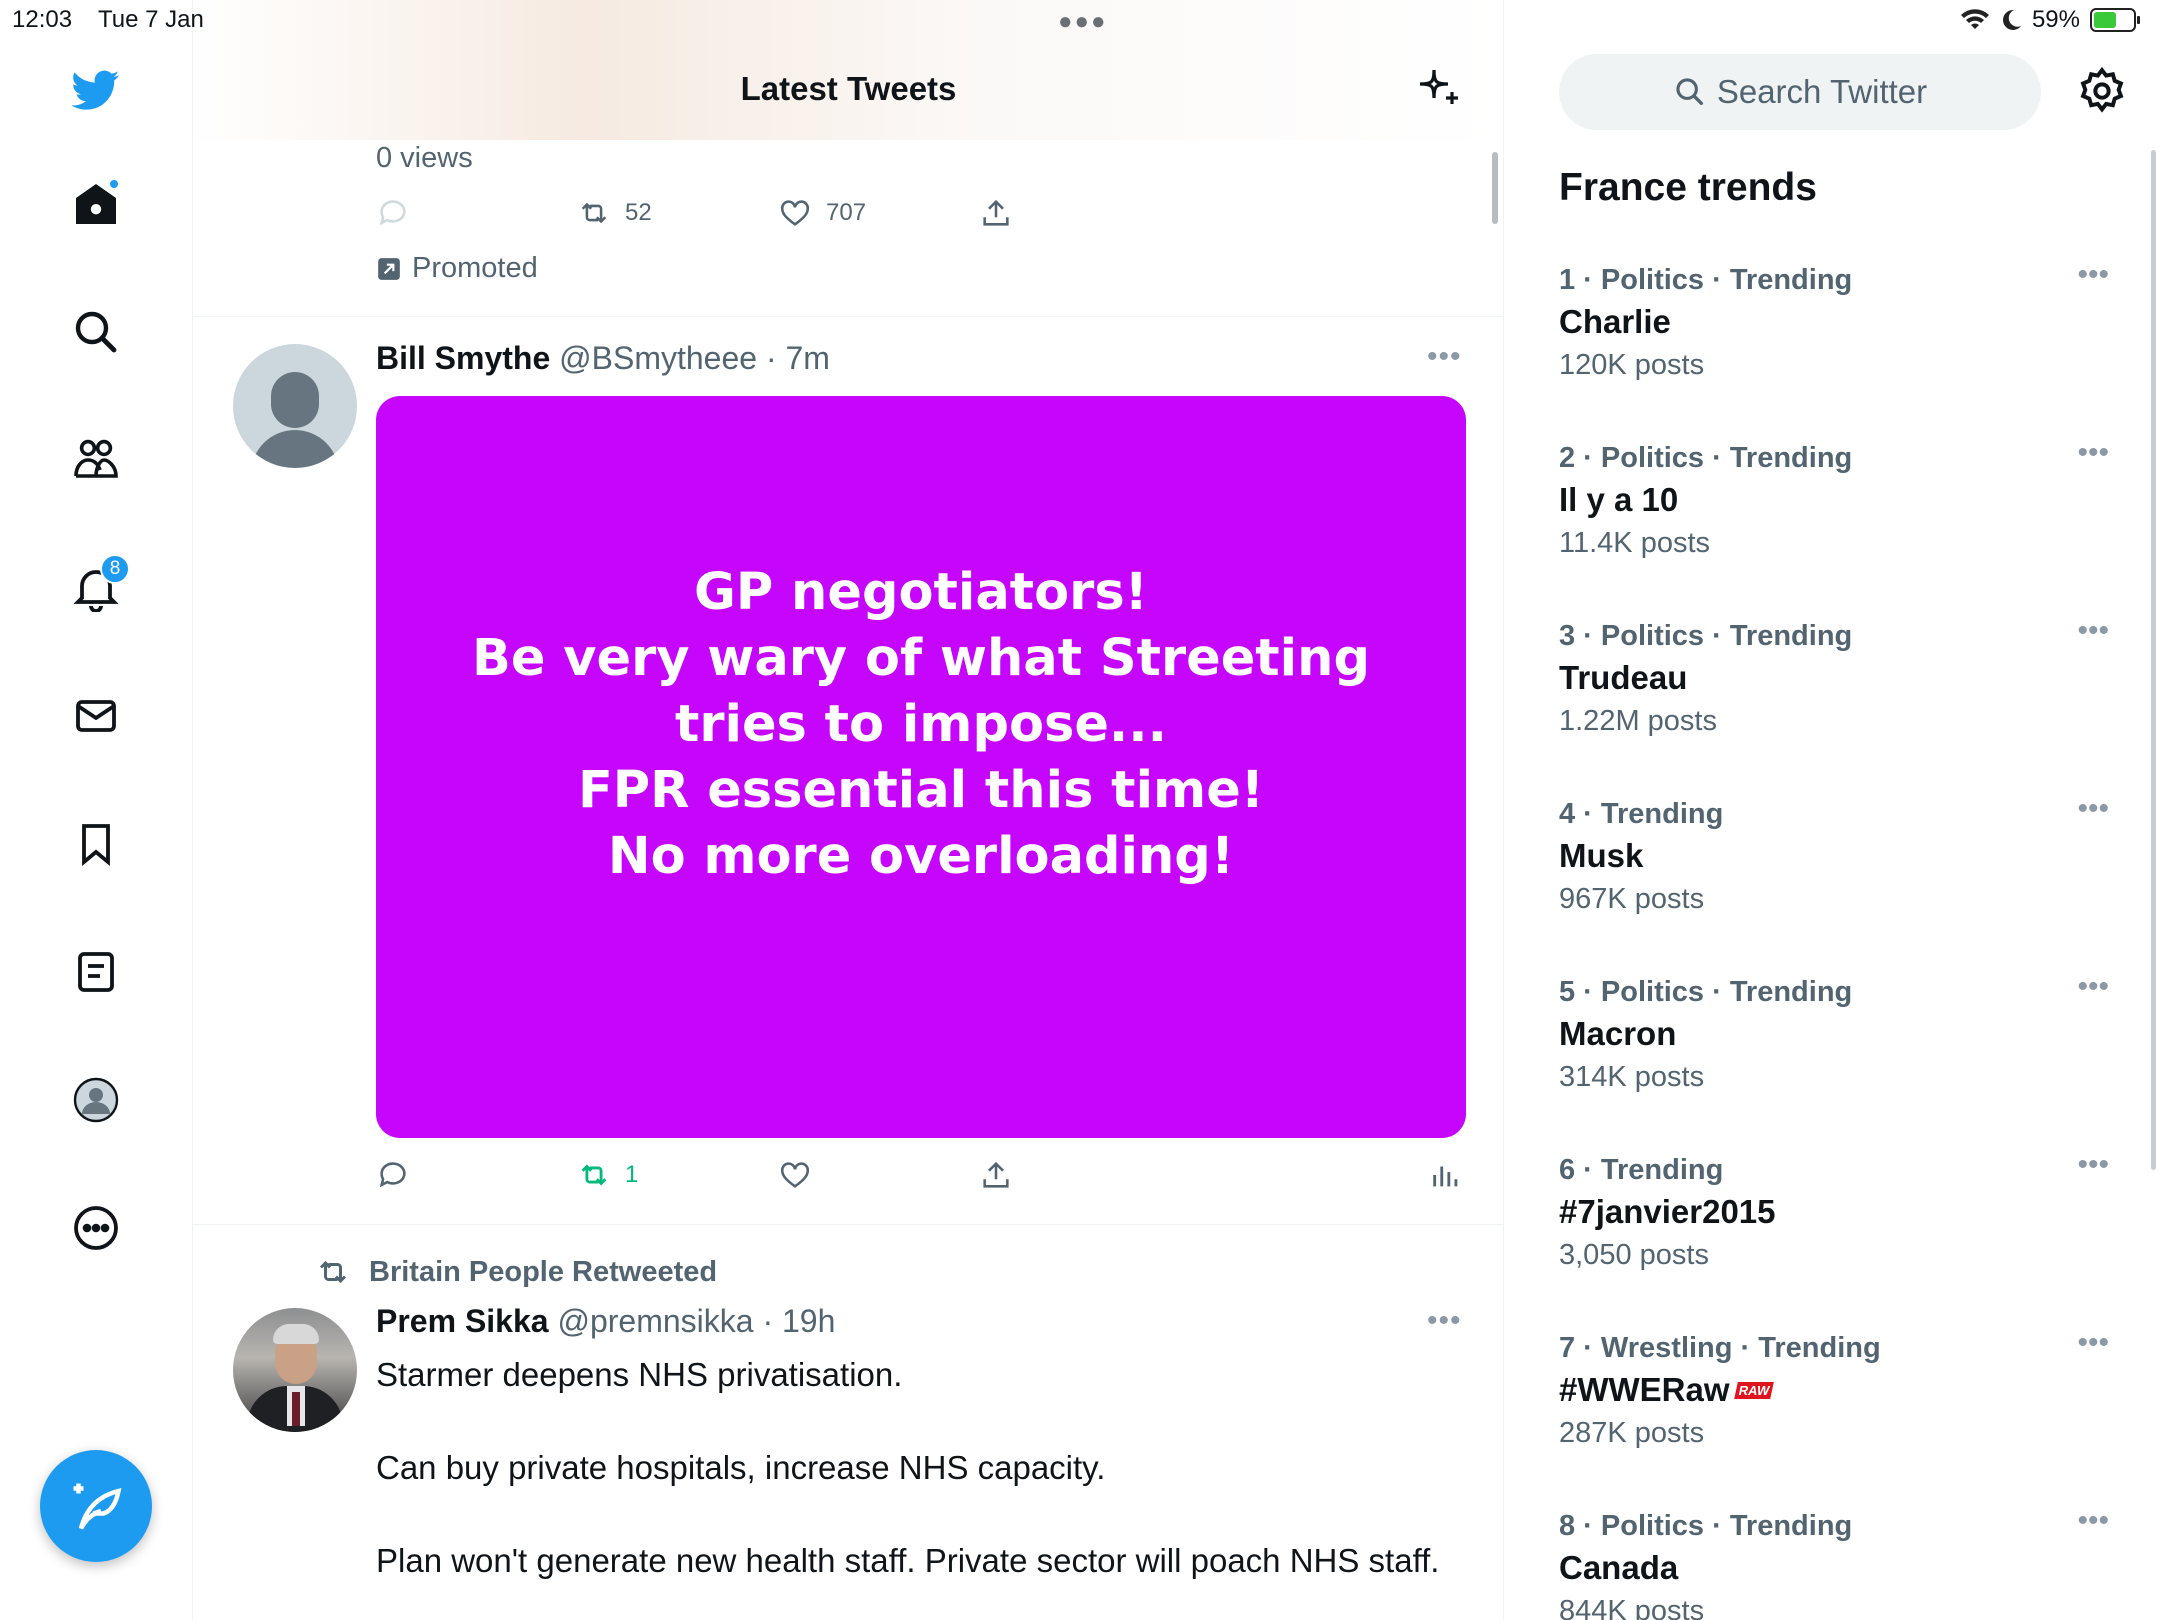 This screenshot has height=1620, width=2160. I want to click on analytics-button, so click(1446, 1175).